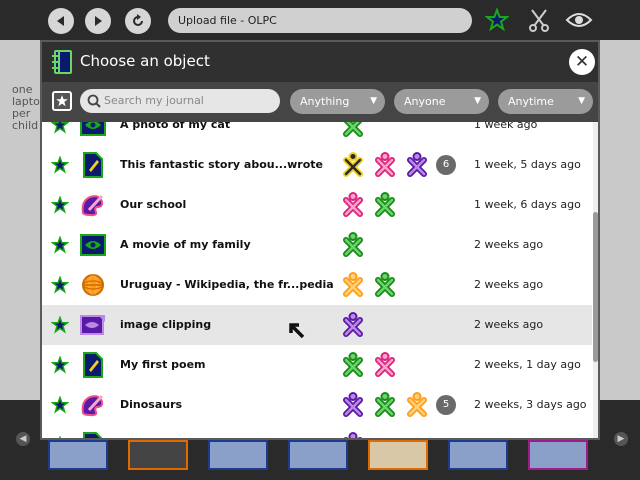 The image size is (640, 480). What do you see at coordinates (317, 133) in the screenshot?
I see `journal-entry-row: A photo of my cat 1 week ago` at bounding box center [317, 133].